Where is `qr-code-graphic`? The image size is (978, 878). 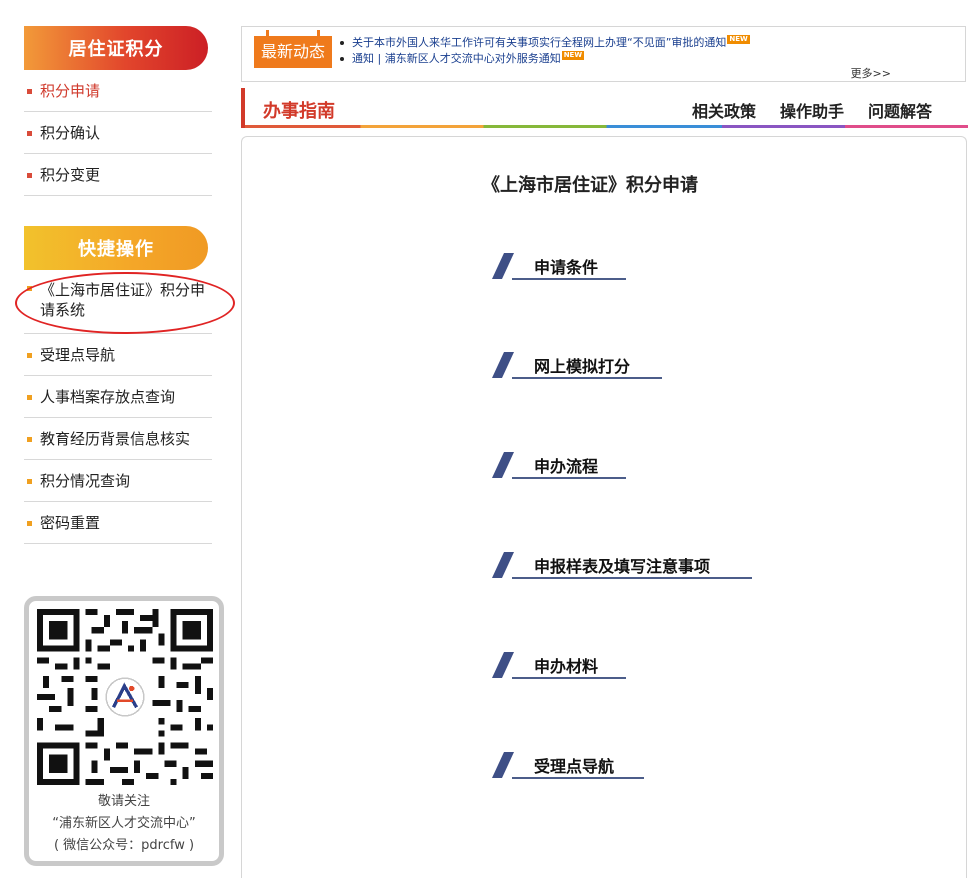
qr-code-graphic is located at coordinates (125, 697).